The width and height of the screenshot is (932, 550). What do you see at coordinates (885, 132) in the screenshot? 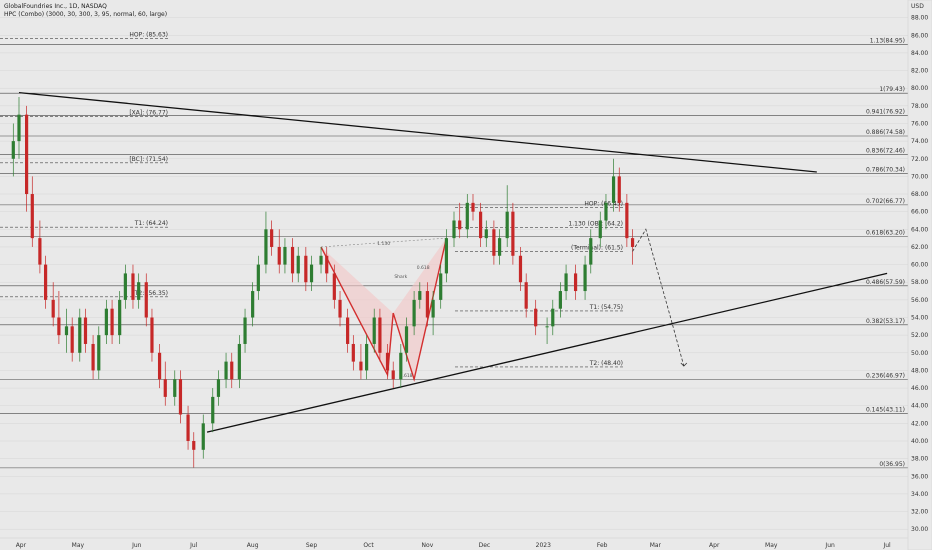
I see `fib-level-label: 0.886(74.58)` at bounding box center [885, 132].